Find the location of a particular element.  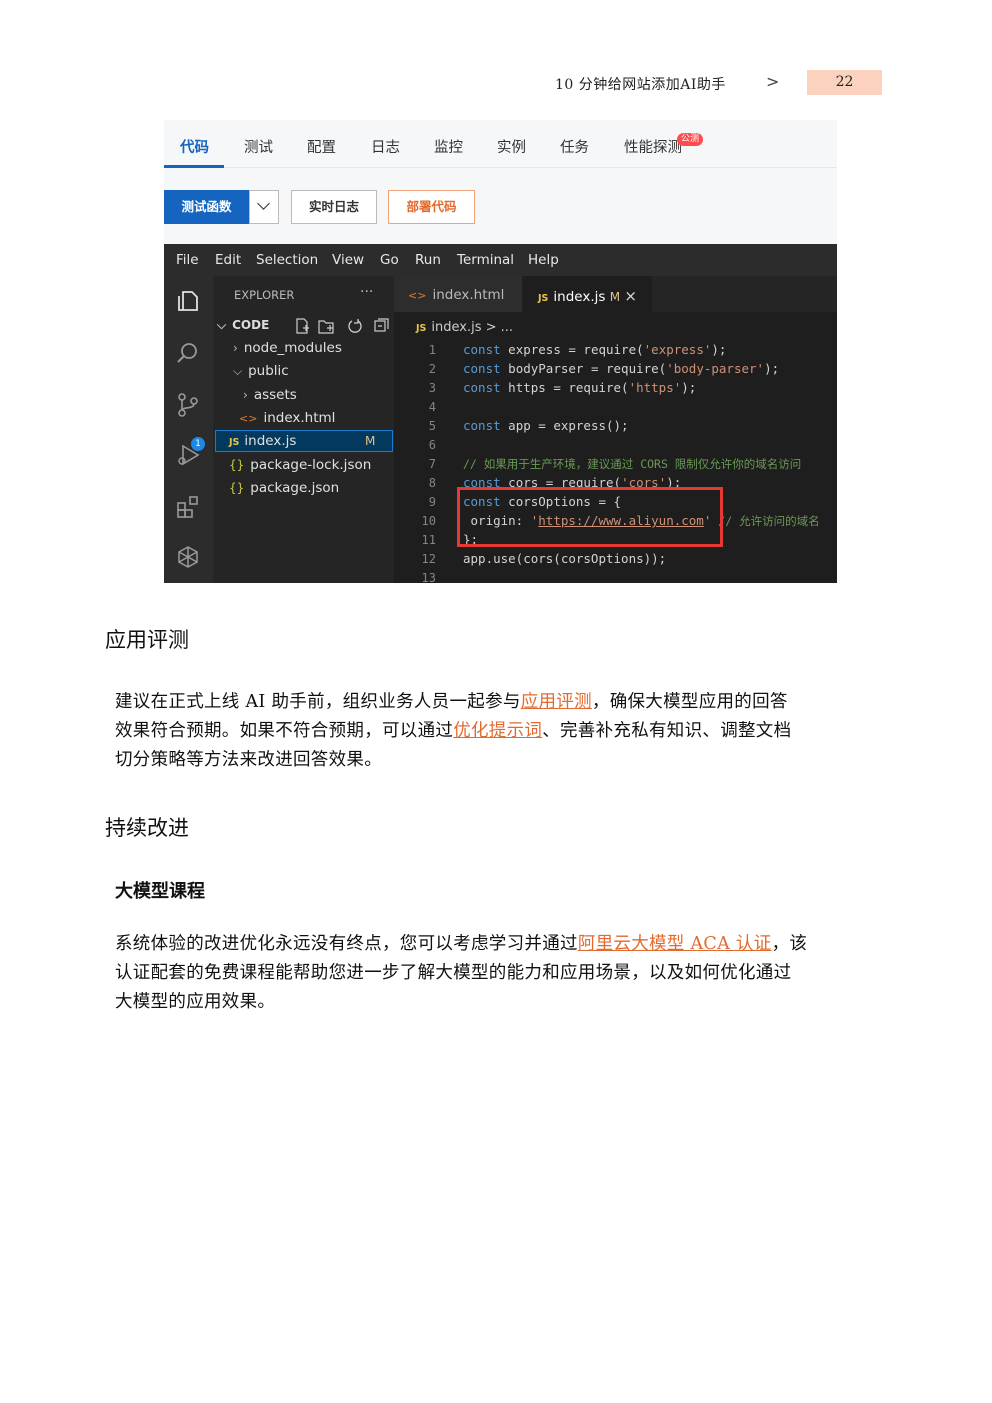

tab-perf-probe: 性能探测 is located at coordinates (653, 146).